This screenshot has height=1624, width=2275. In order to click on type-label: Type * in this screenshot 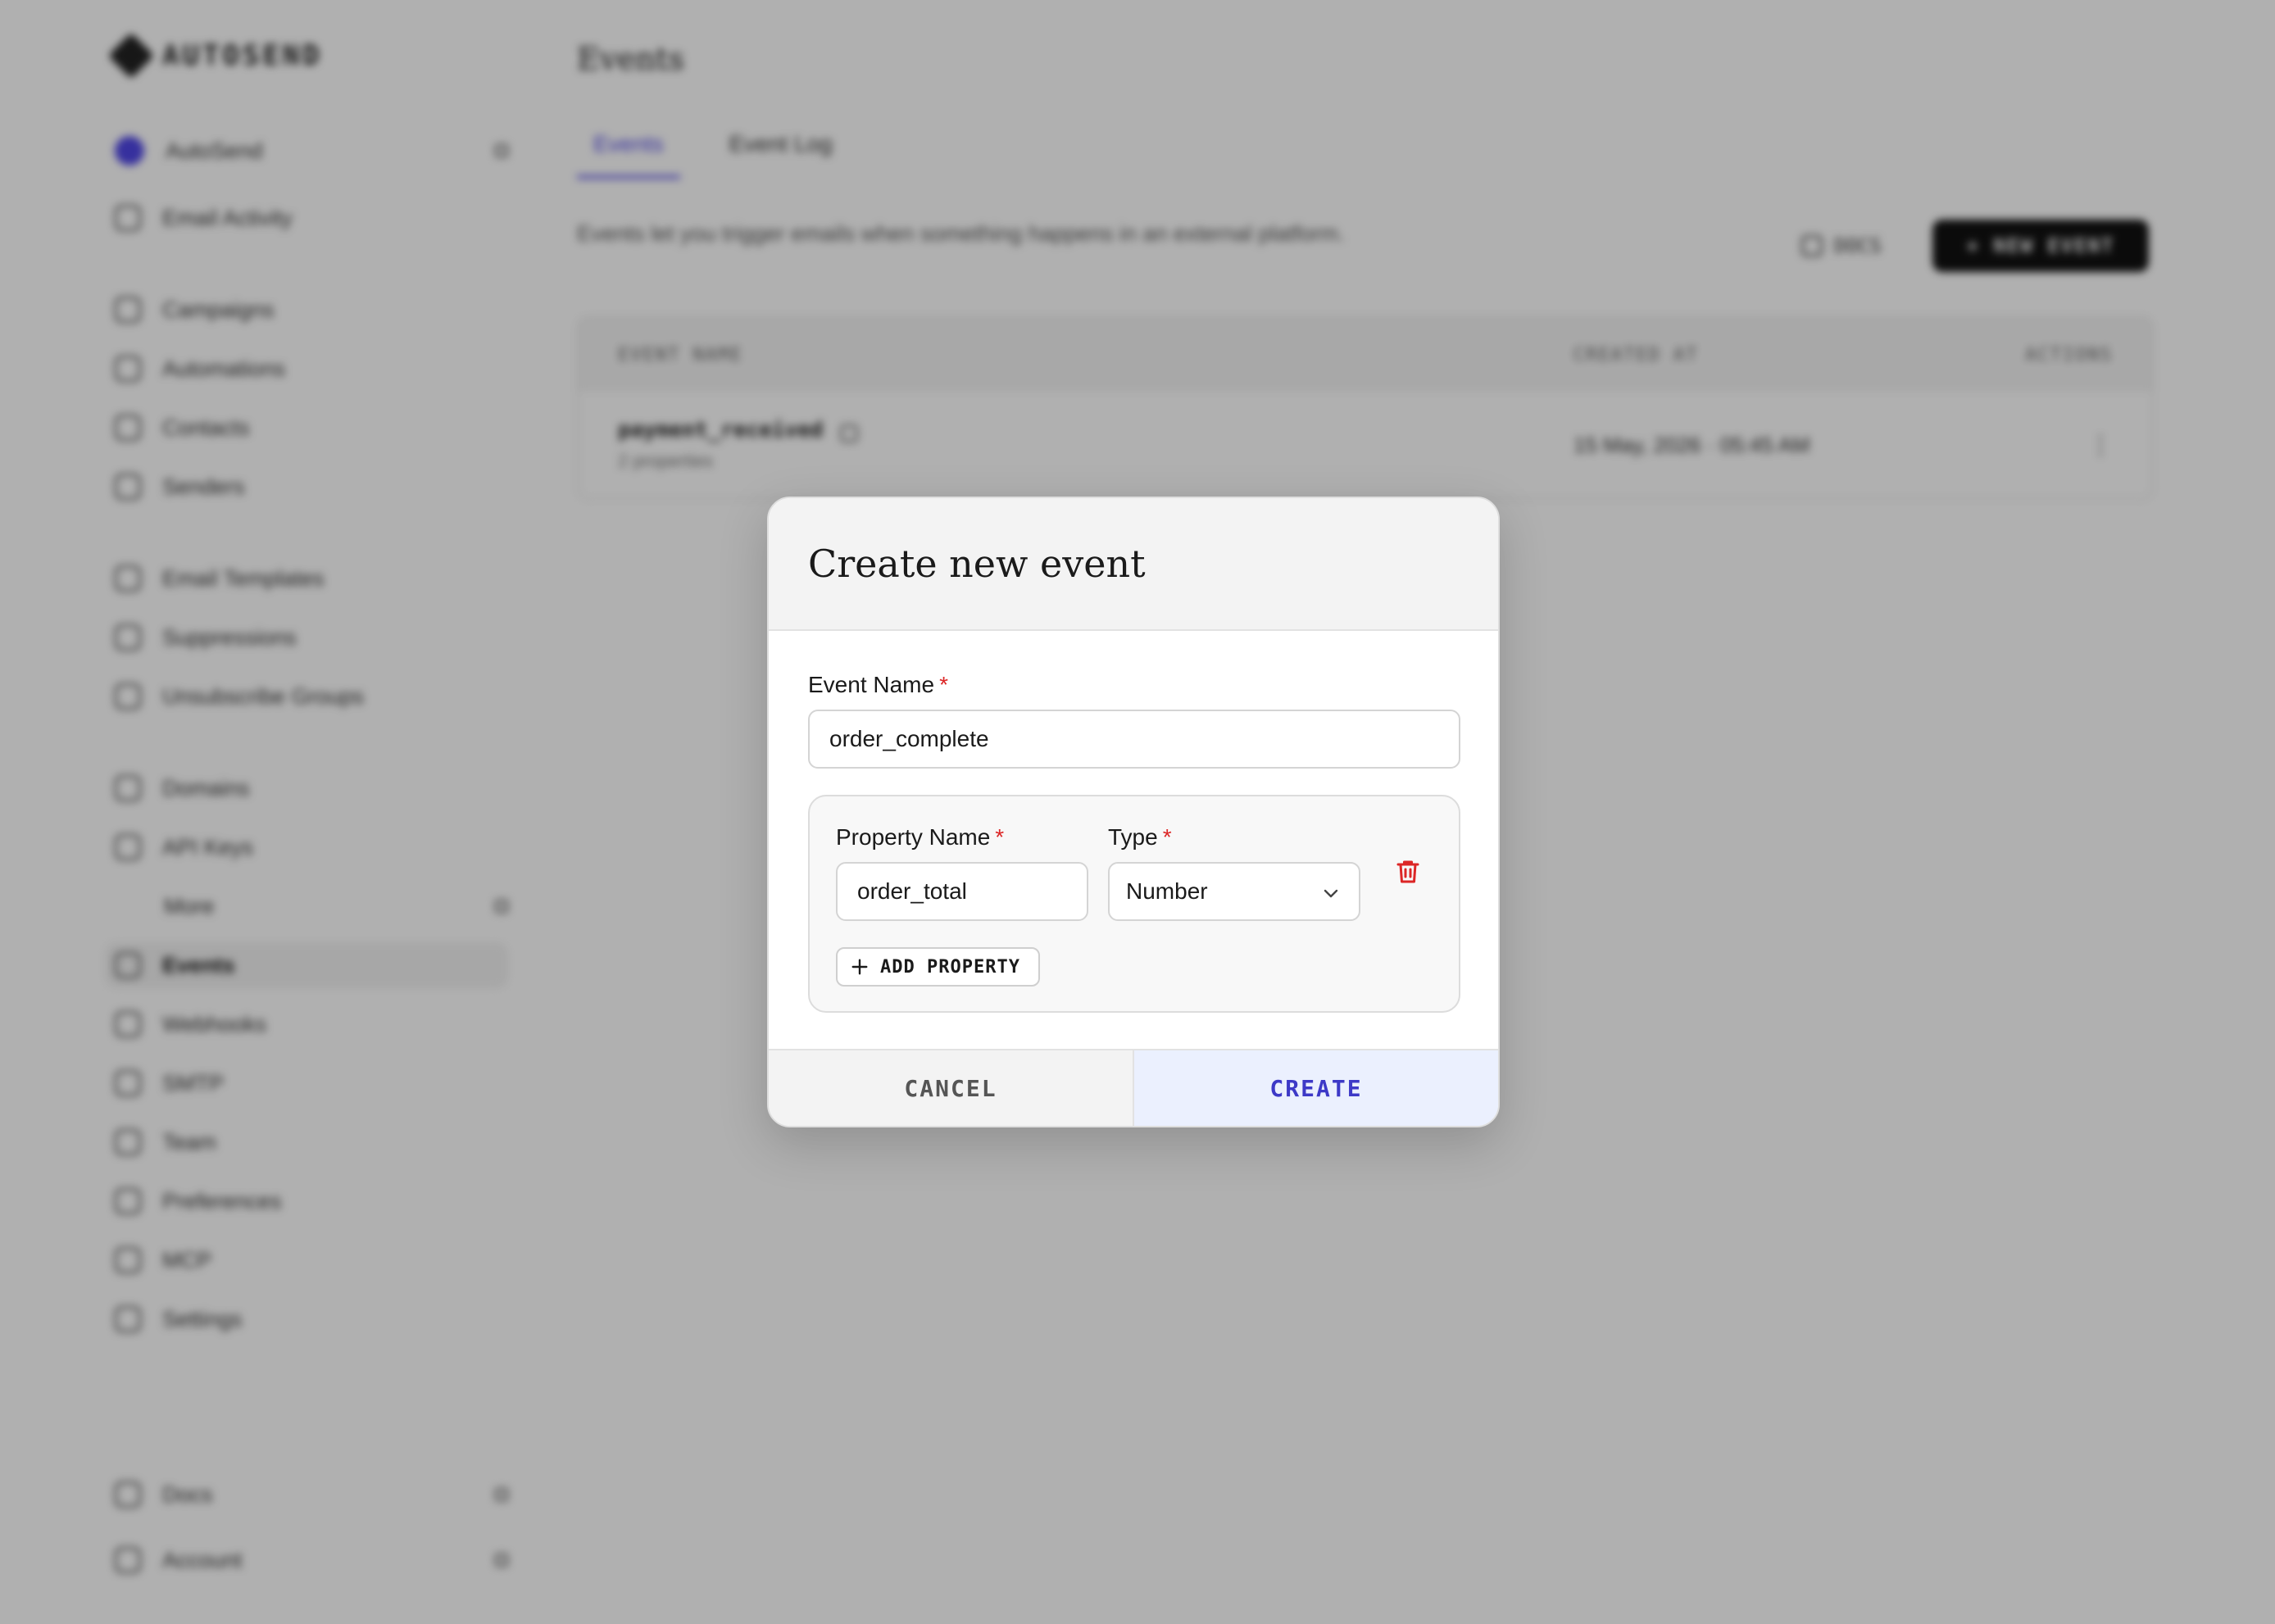, I will do `click(1140, 837)`.